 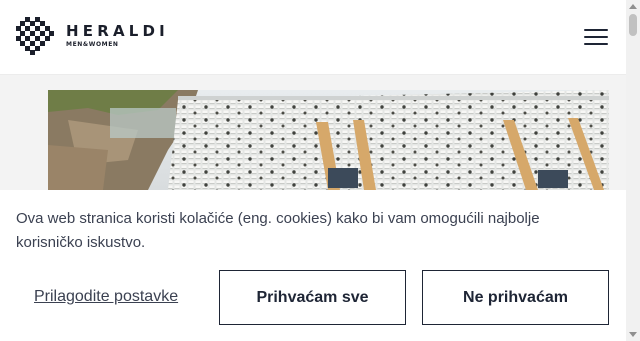 What do you see at coordinates (106, 297) in the screenshot?
I see `customize-settings-link: Prilagodite postavke` at bounding box center [106, 297].